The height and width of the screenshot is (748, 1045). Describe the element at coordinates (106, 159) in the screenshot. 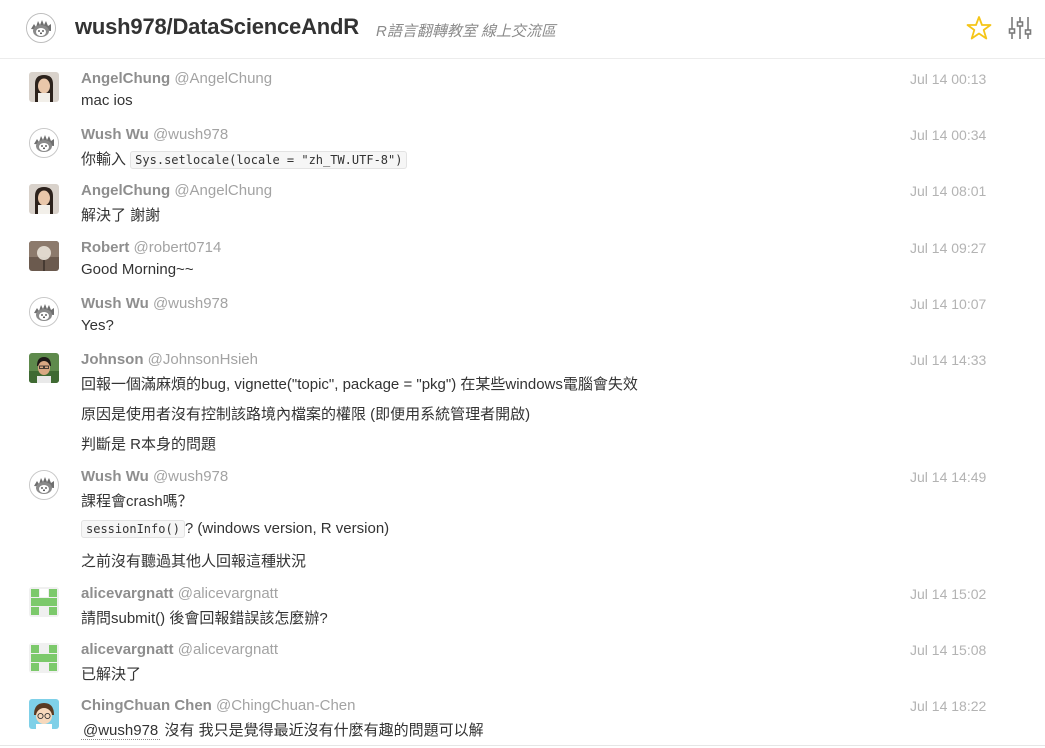

I see `message-text-prefix: 你輸入` at that location.